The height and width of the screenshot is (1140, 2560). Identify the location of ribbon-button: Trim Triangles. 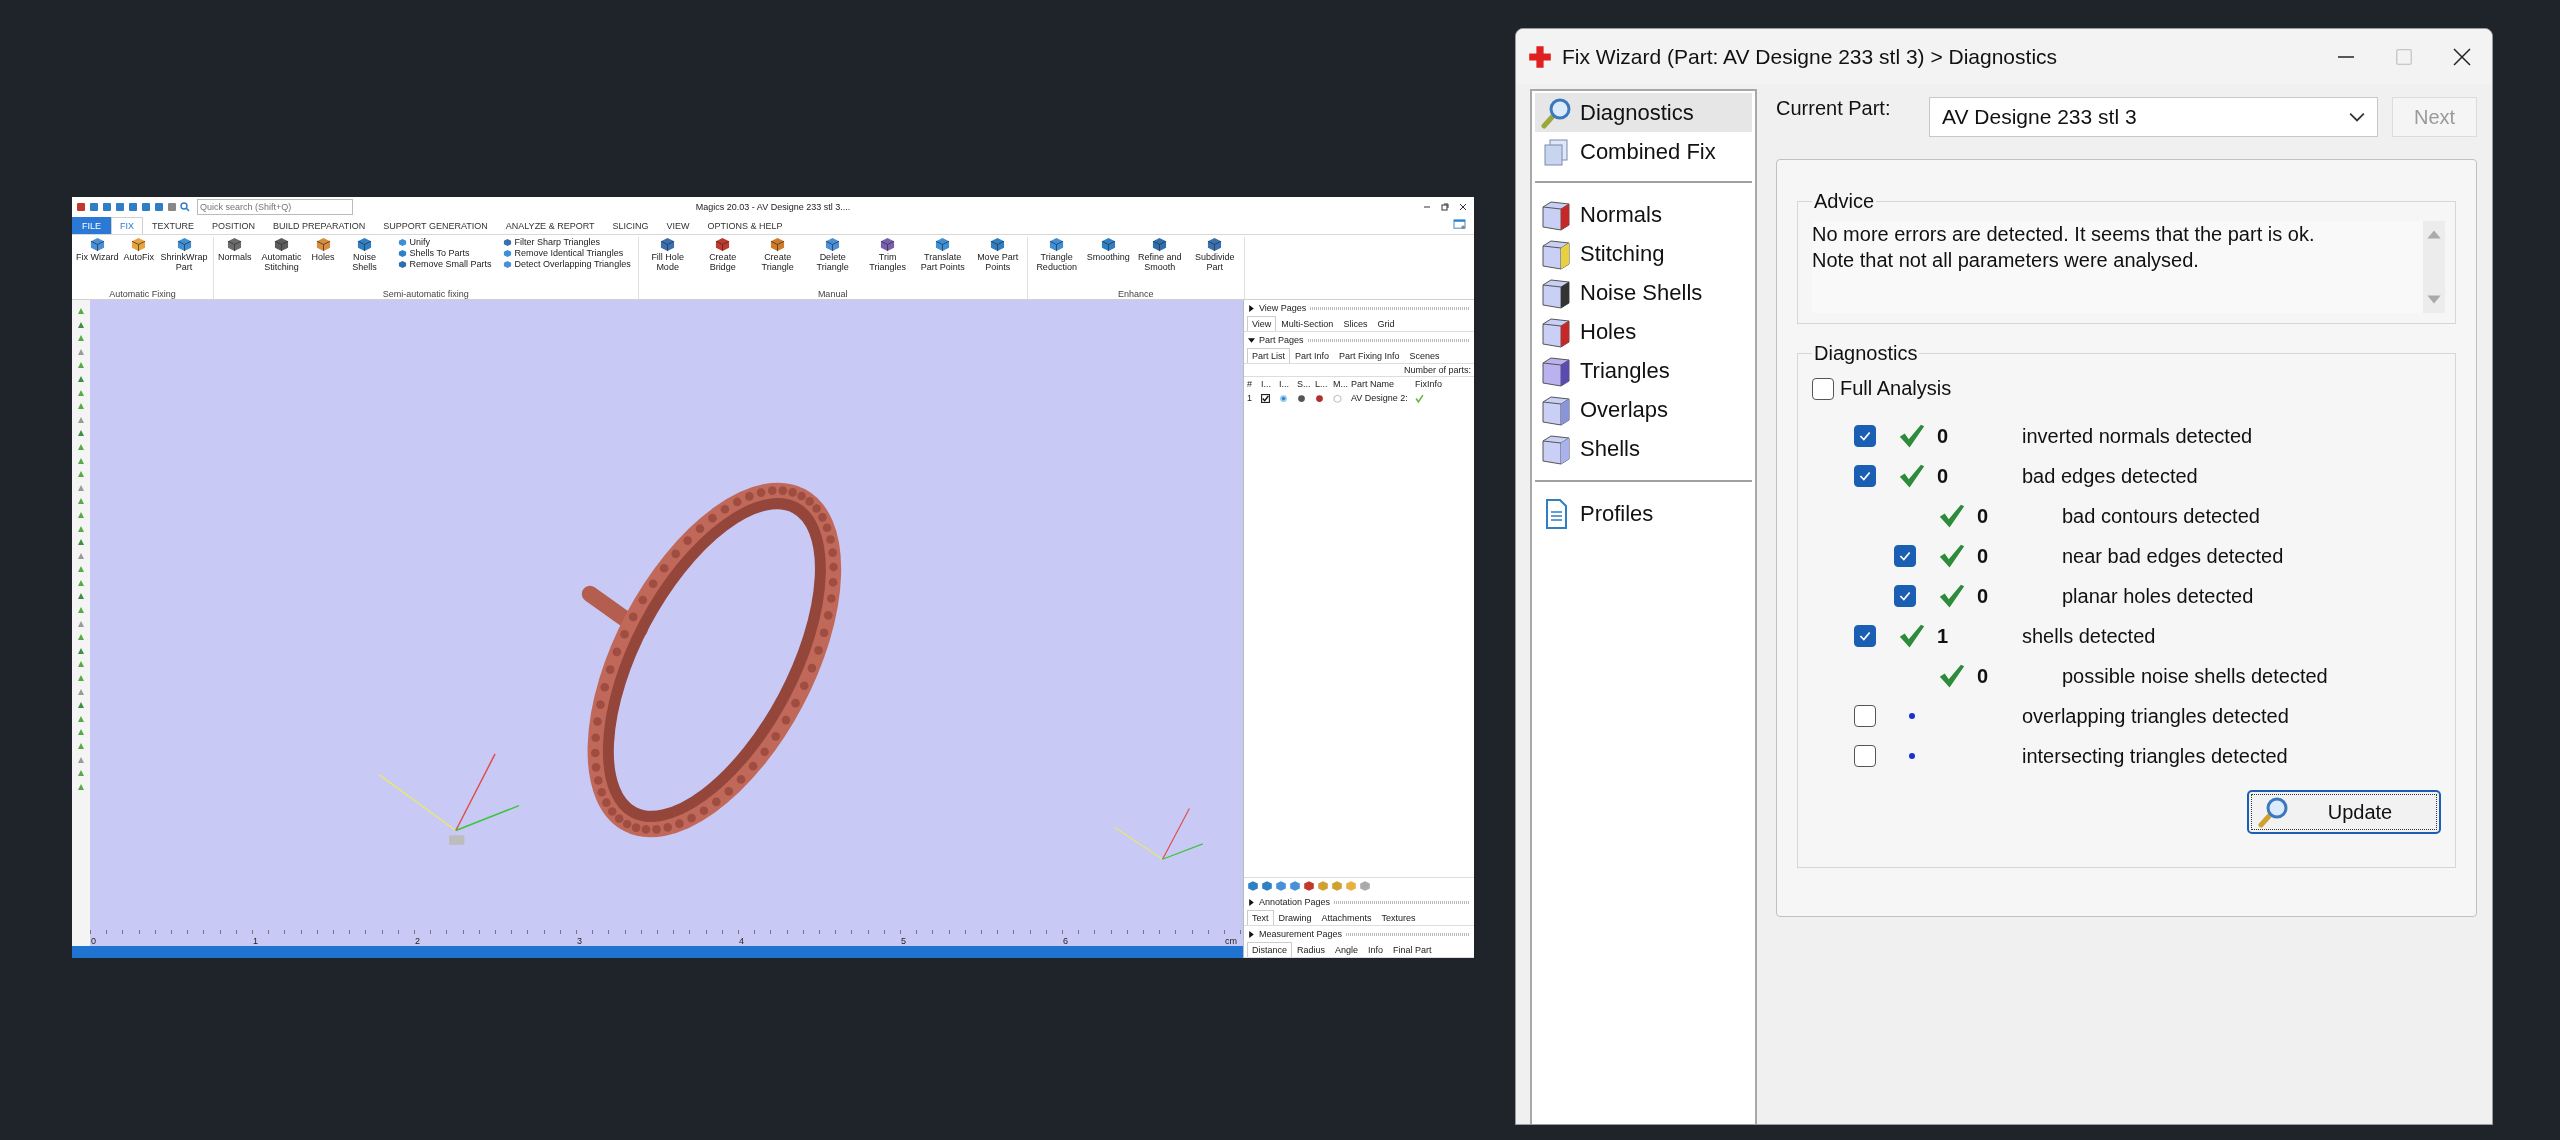
(887, 255).